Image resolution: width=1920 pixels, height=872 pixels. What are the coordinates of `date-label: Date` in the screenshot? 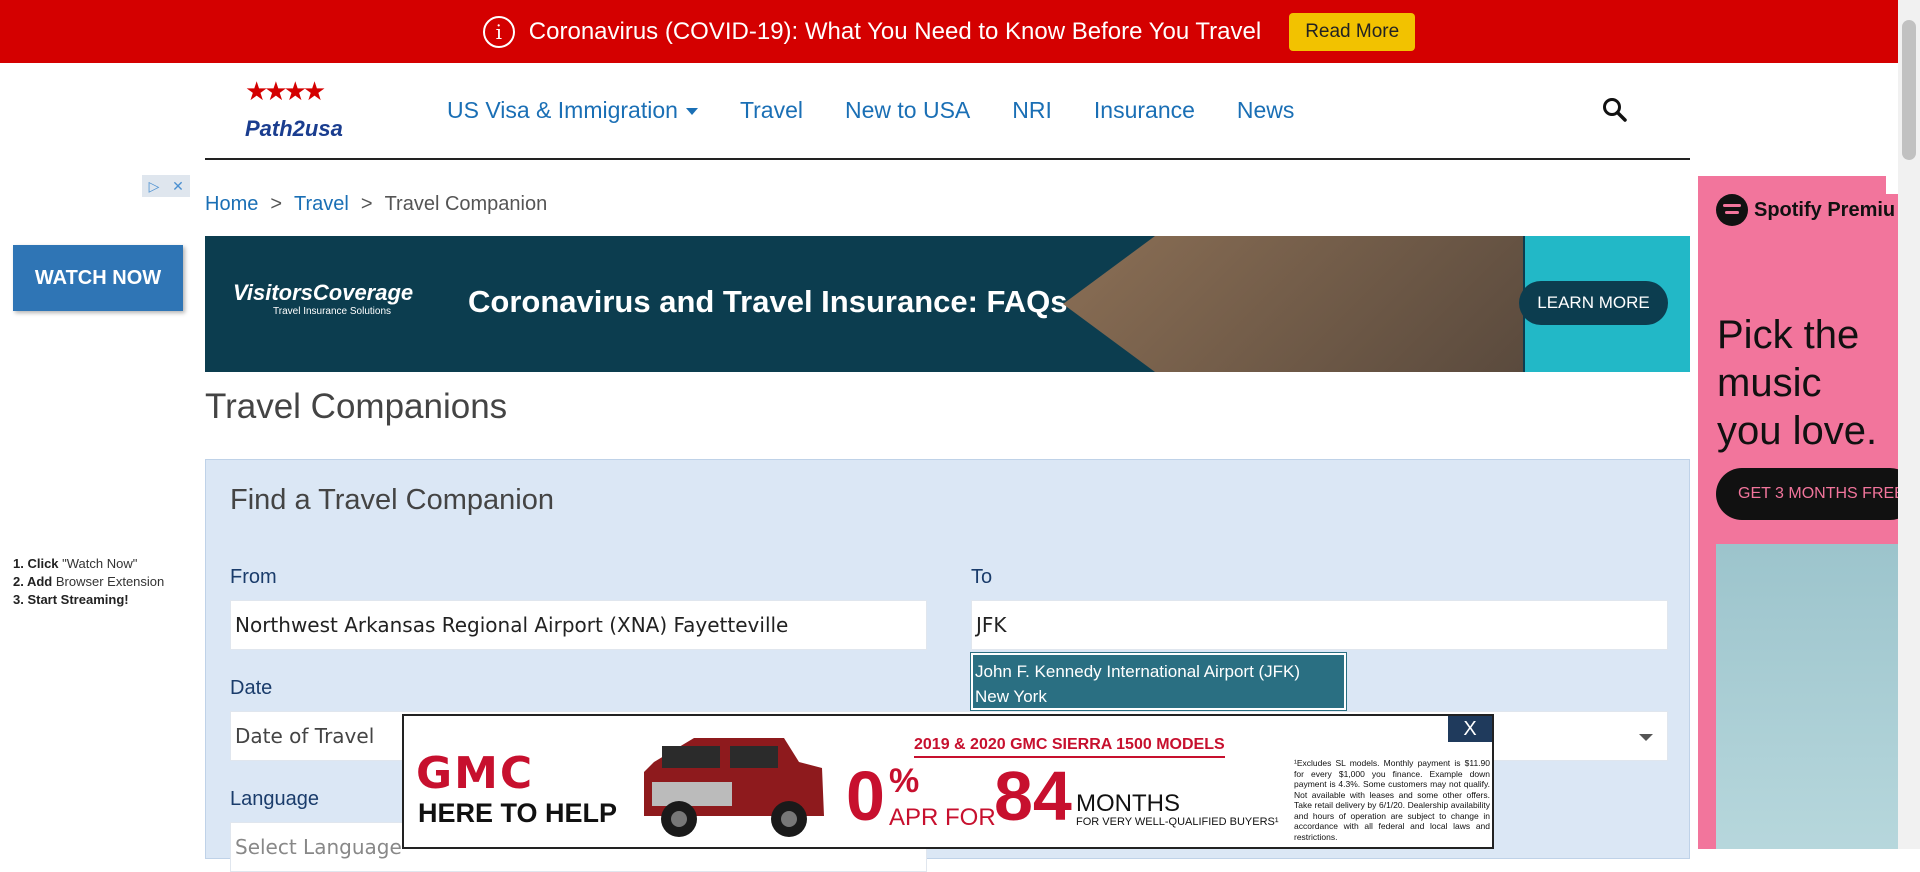 It's located at (251, 688).